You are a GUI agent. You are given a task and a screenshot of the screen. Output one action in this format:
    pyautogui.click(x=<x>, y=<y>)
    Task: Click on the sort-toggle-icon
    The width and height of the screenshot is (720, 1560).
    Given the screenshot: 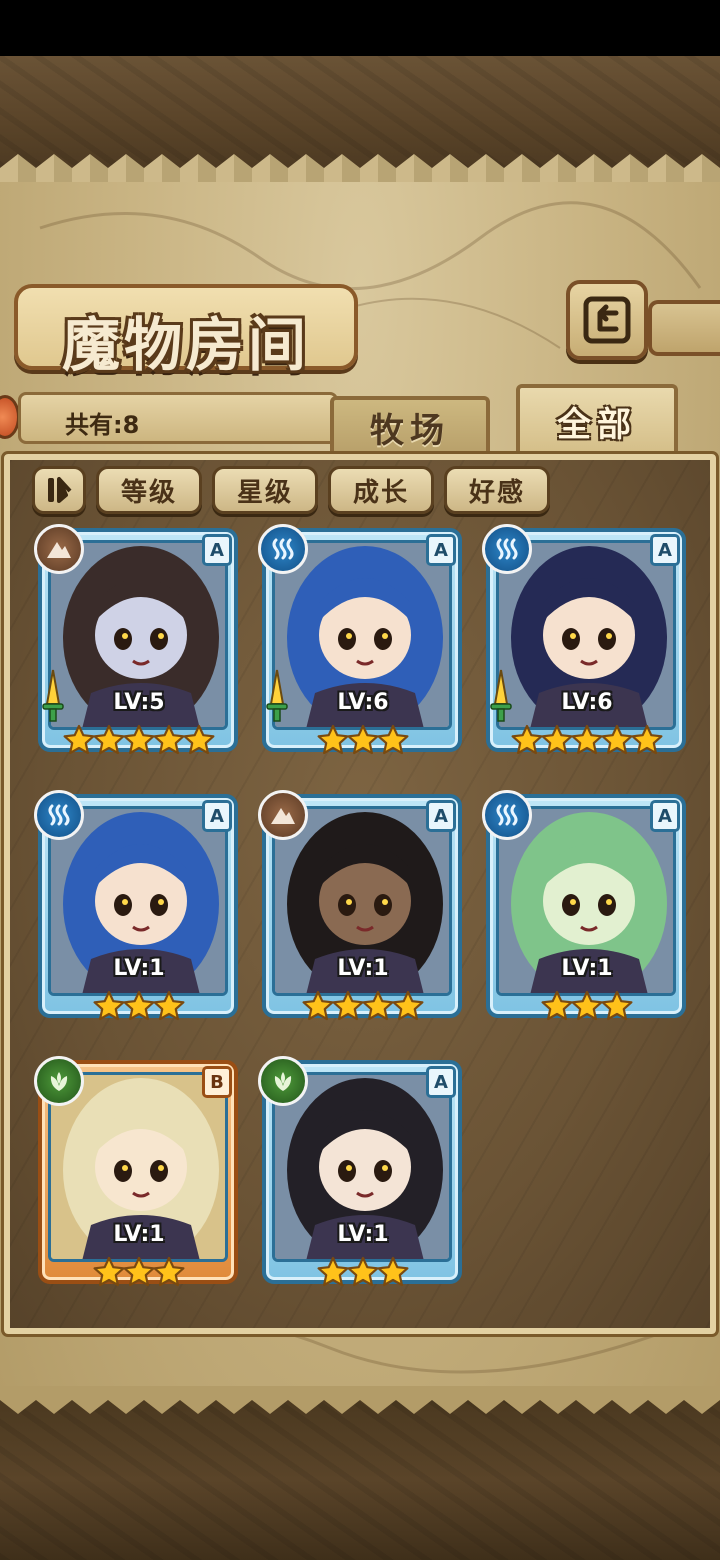 What is the action you would take?
    pyautogui.click(x=60, y=490)
    